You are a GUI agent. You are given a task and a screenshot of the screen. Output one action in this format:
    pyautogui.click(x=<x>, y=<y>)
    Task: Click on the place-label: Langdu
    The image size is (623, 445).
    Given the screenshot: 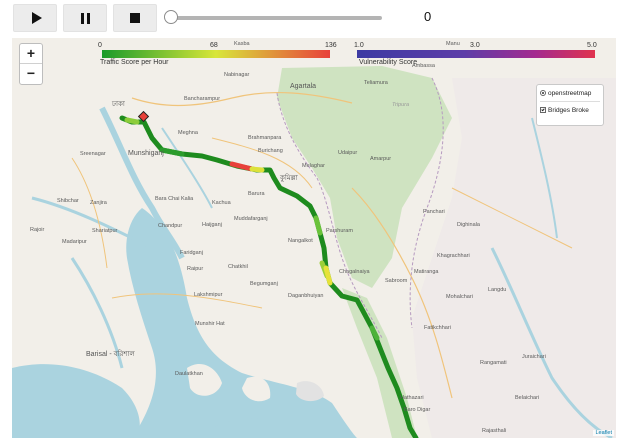 What is the action you would take?
    pyautogui.click(x=497, y=290)
    